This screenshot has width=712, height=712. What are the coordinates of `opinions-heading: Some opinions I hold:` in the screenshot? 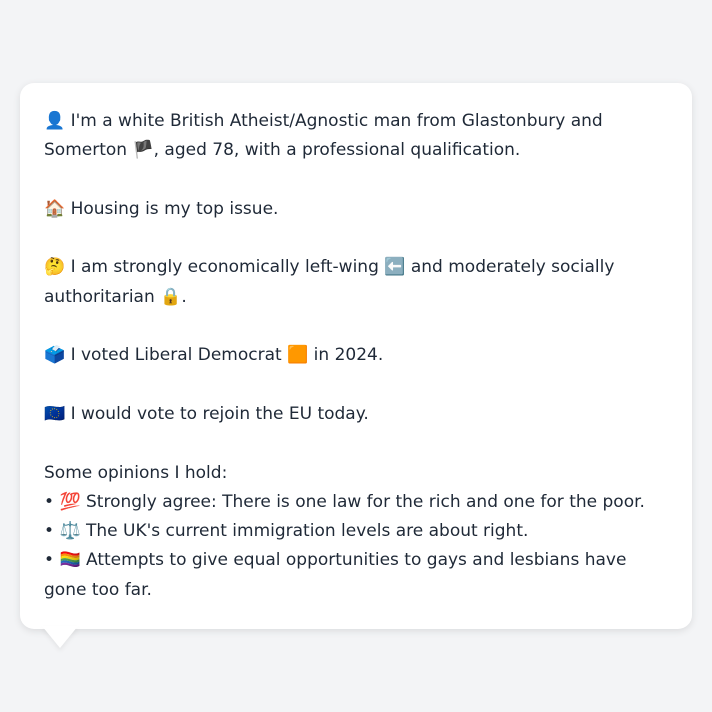 It's located at (136, 472).